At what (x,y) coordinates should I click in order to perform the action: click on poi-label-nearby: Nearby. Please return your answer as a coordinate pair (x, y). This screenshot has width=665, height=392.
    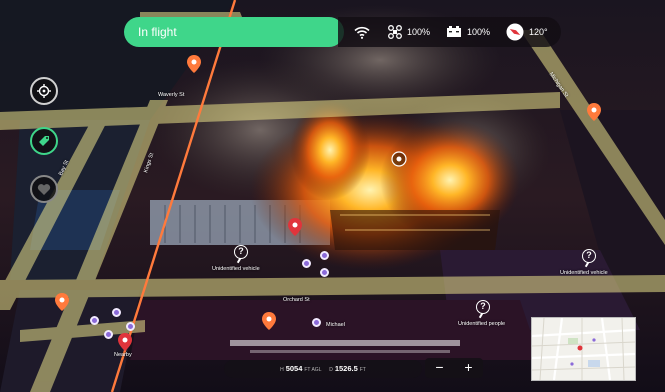
    Looking at the image, I should click on (123, 355).